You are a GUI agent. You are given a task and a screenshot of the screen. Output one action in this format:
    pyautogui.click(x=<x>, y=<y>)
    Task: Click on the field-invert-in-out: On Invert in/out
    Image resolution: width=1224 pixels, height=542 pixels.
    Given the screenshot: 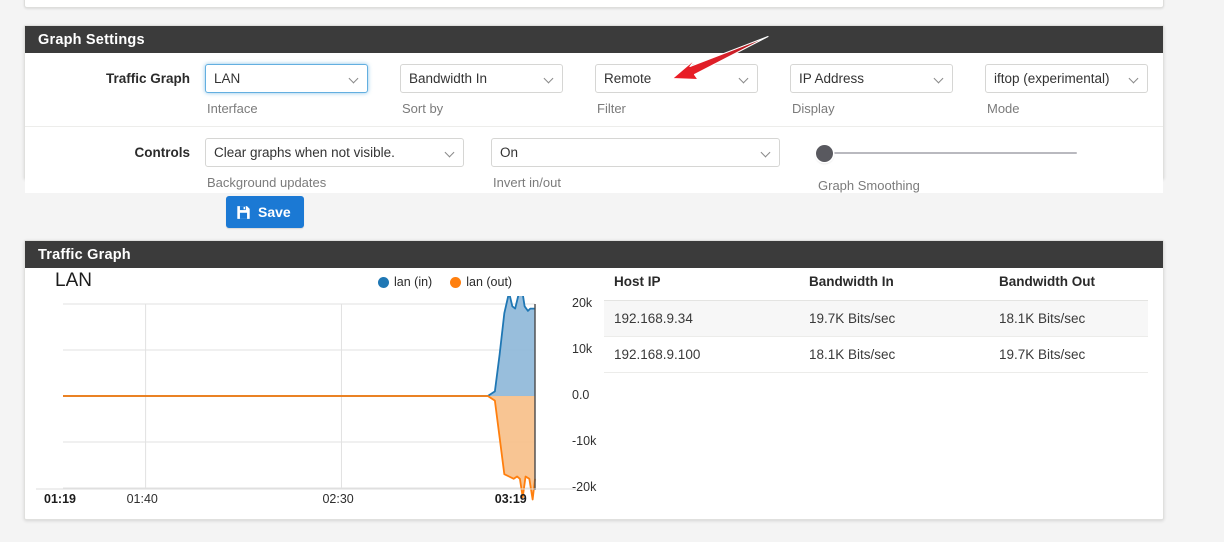 What is the action you would take?
    pyautogui.click(x=635, y=164)
    